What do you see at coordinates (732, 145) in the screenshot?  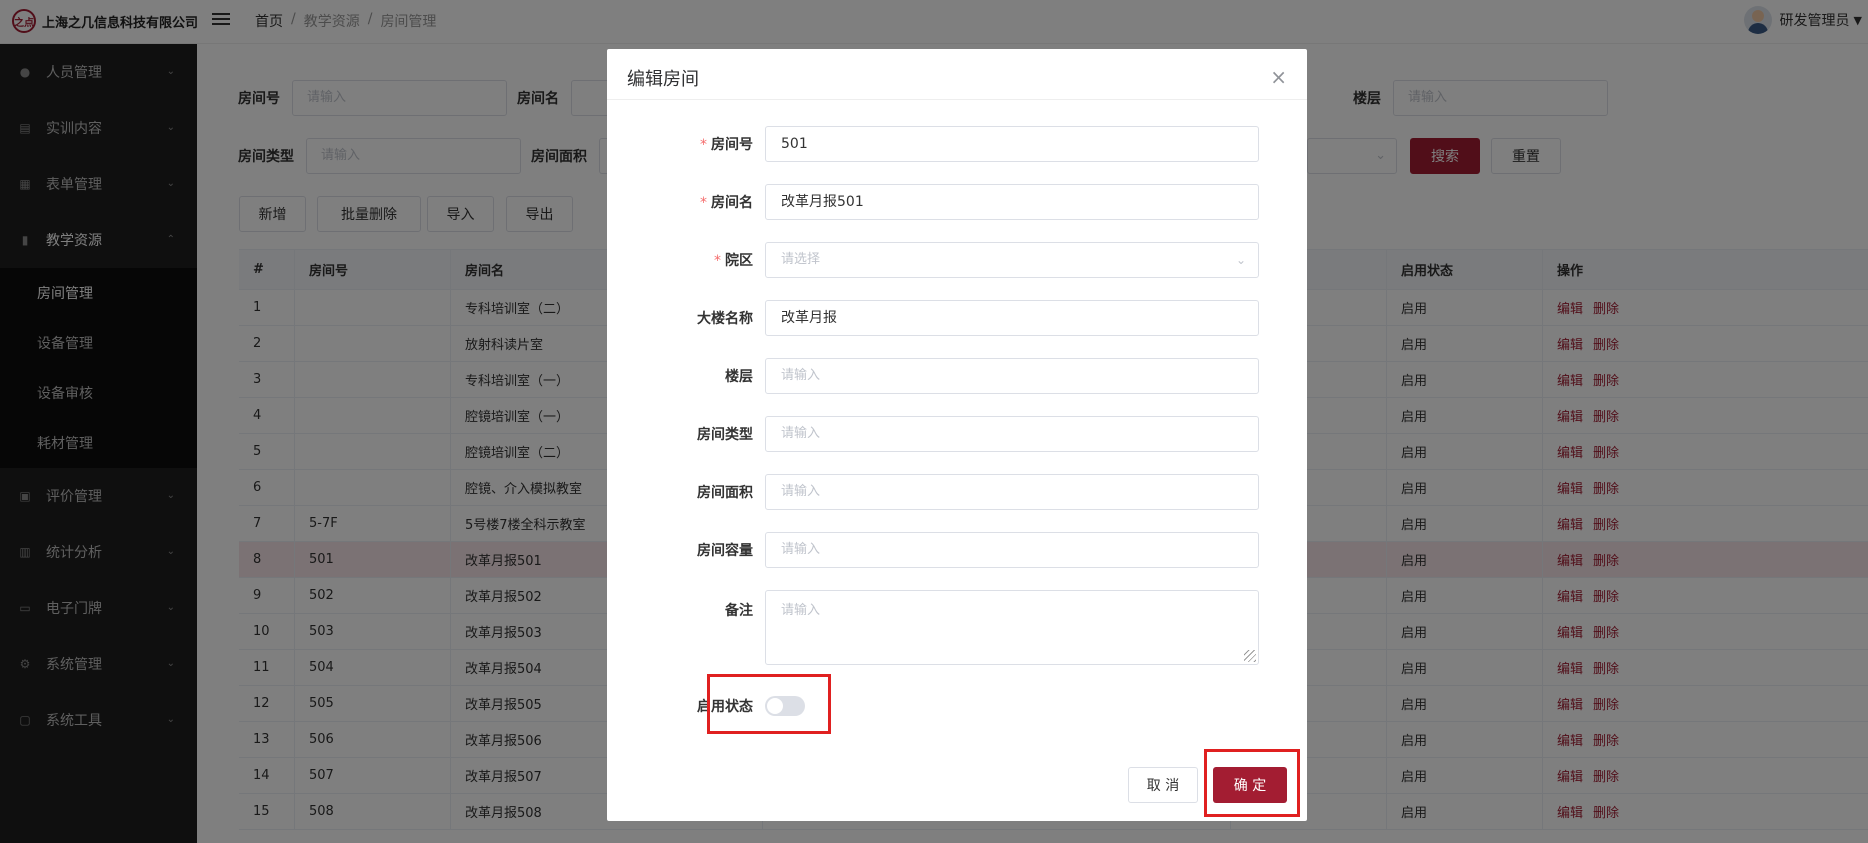 I see `form-label-text: 房间号` at bounding box center [732, 145].